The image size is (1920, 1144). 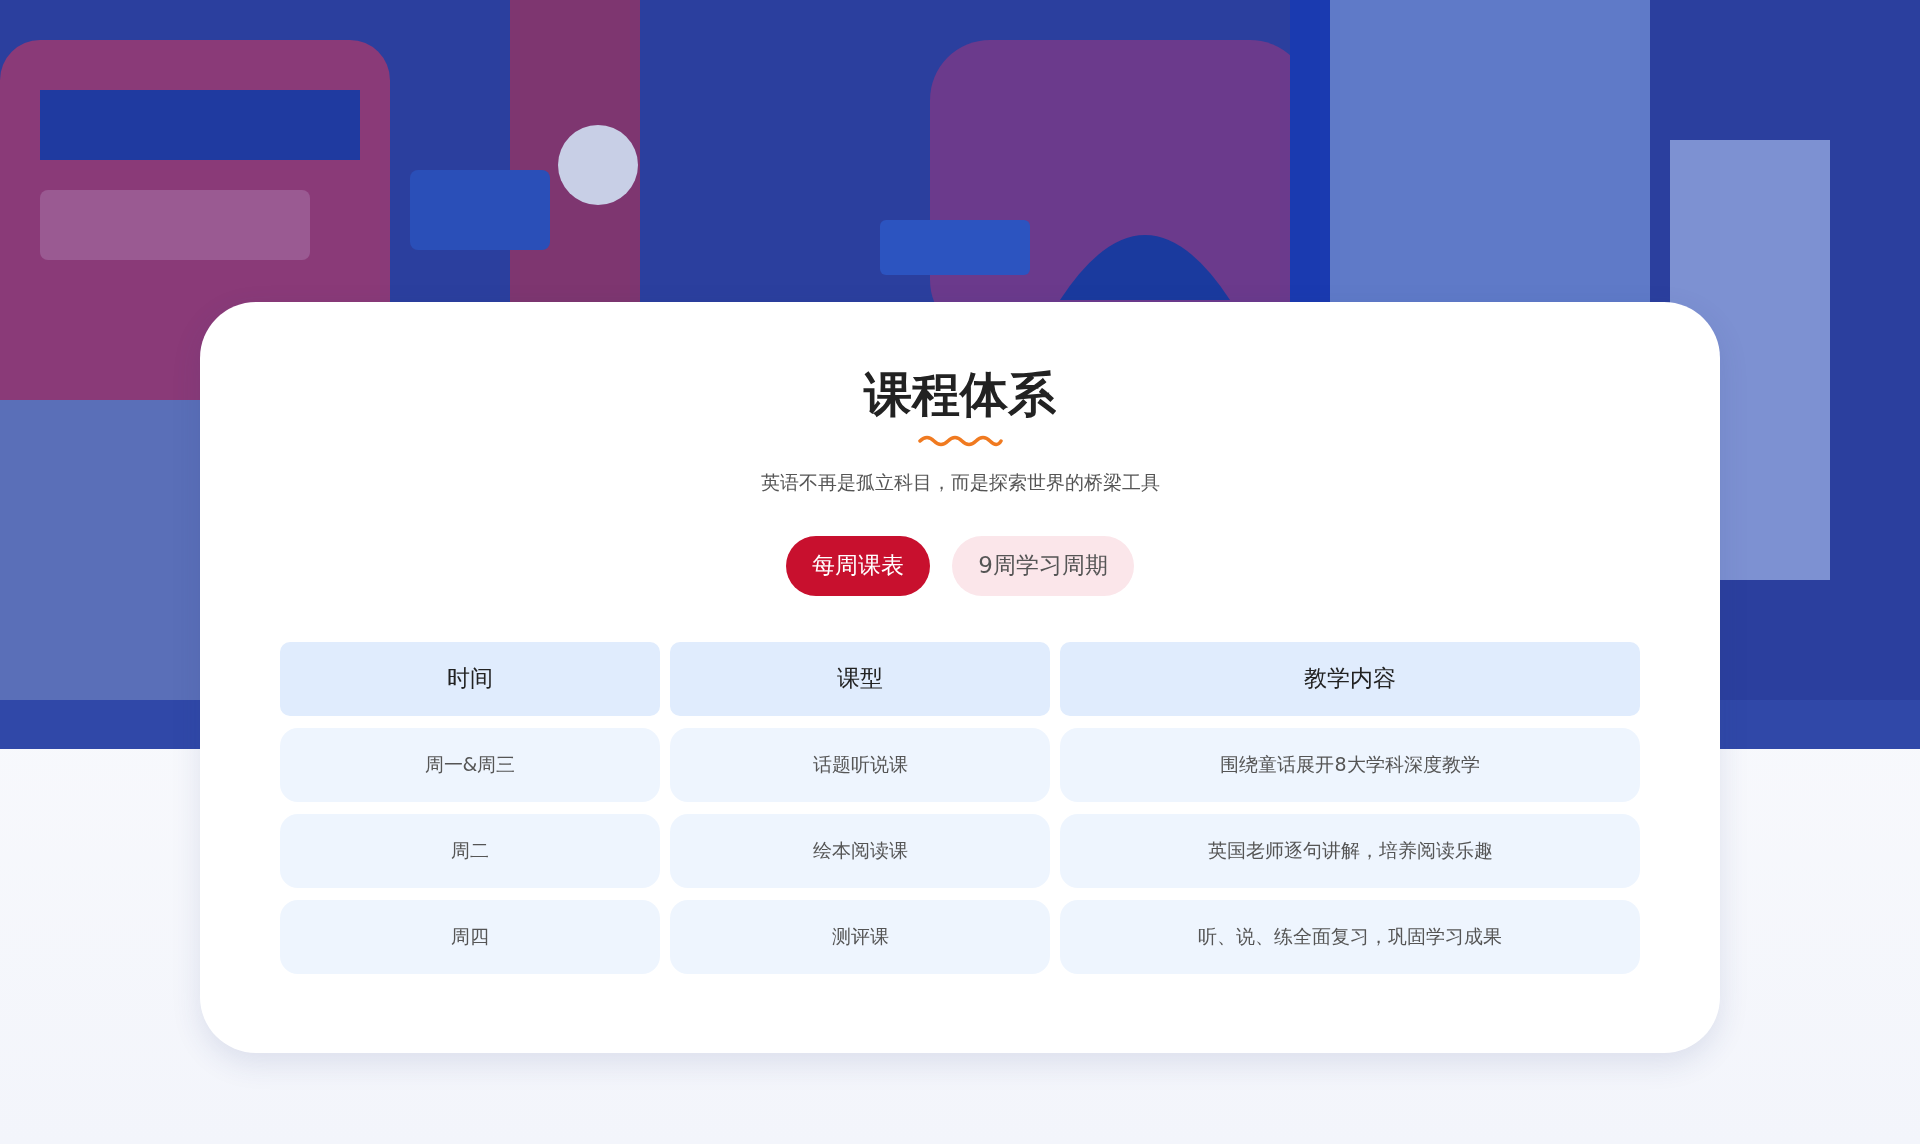 What do you see at coordinates (1350, 850) in the screenshot?
I see `table-cell: 英国老师逐句讲解，培养阅读乐趣` at bounding box center [1350, 850].